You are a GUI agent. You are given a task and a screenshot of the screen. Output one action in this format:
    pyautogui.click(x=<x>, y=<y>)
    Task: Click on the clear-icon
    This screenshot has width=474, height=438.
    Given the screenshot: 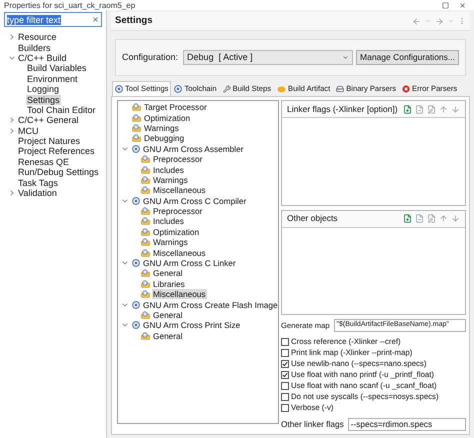 What is the action you would take?
    pyautogui.click(x=95, y=19)
    